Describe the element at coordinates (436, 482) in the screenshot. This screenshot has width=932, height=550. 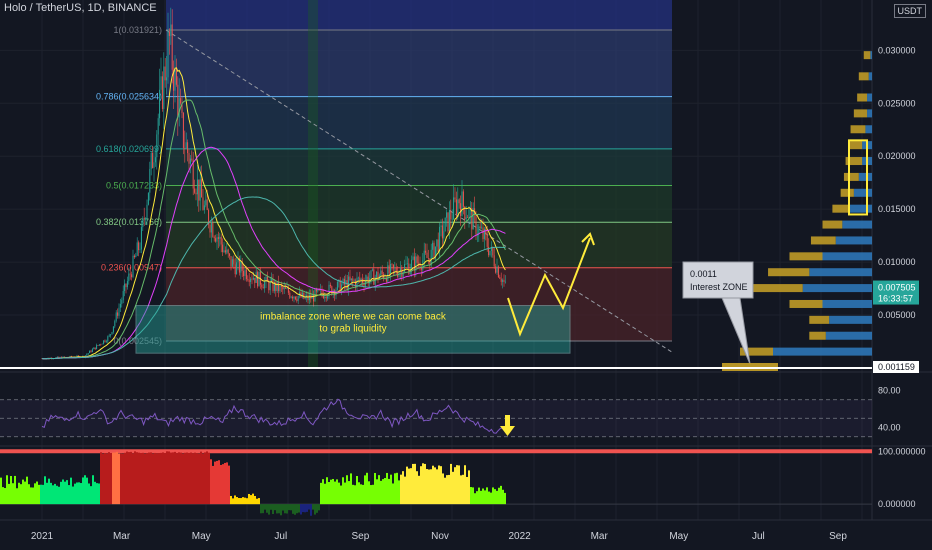
I see `oscillator-pane` at that location.